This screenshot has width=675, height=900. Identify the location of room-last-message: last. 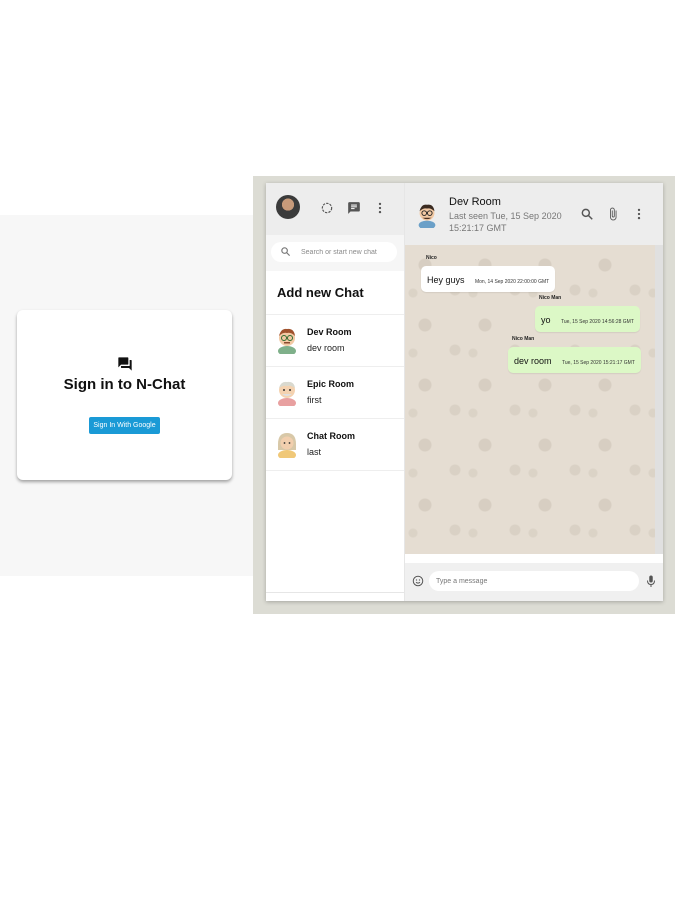
(314, 452).